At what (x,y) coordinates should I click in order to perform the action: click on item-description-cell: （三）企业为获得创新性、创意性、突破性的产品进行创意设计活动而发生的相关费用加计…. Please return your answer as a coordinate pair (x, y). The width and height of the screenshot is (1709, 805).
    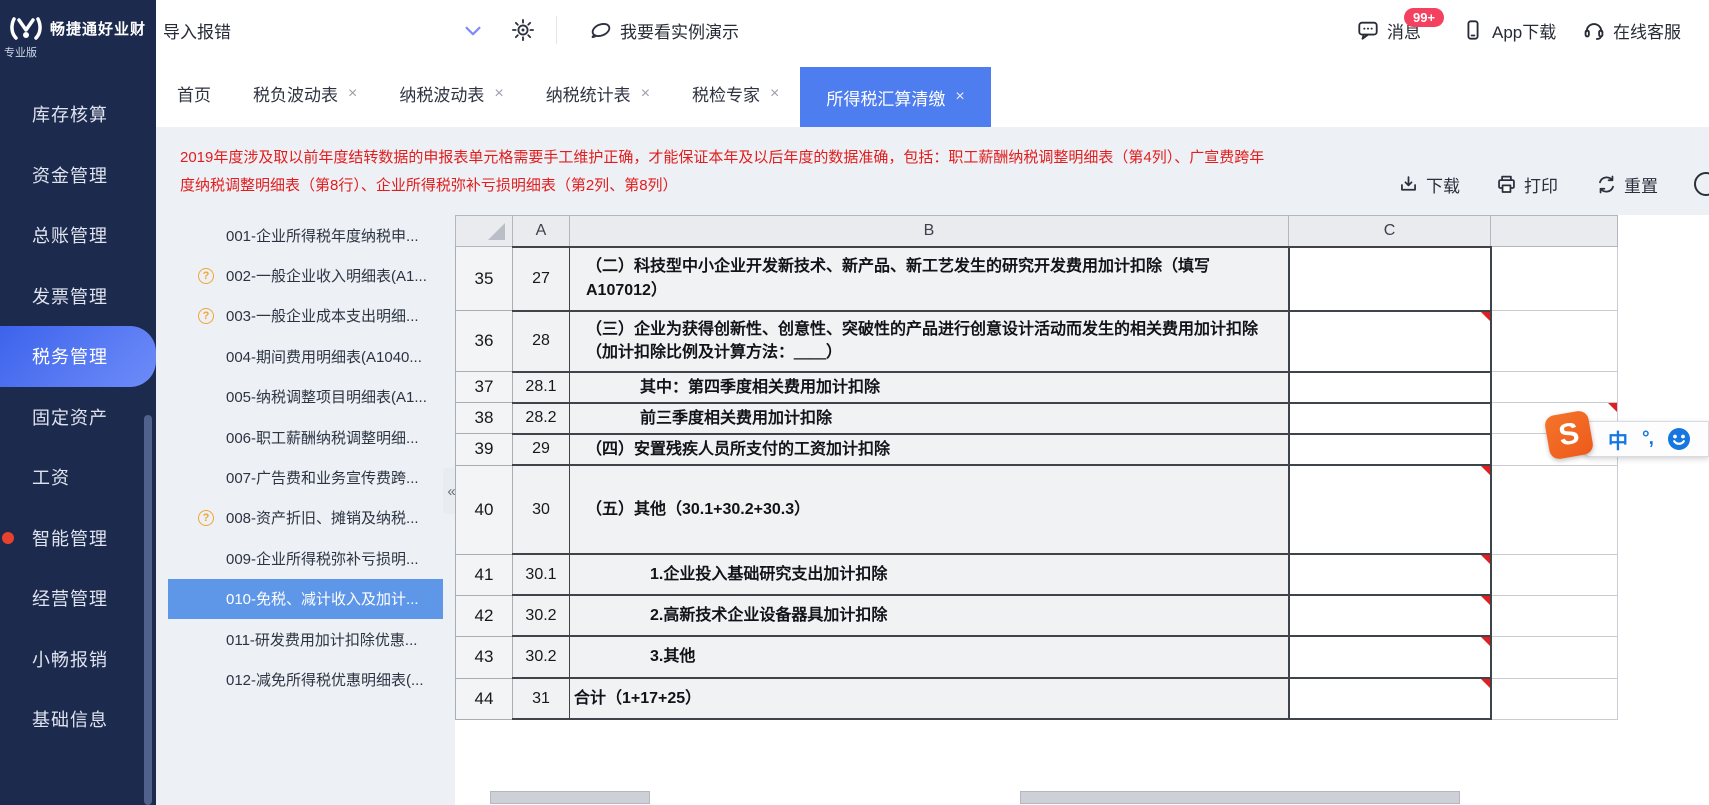
    Looking at the image, I should click on (929, 341).